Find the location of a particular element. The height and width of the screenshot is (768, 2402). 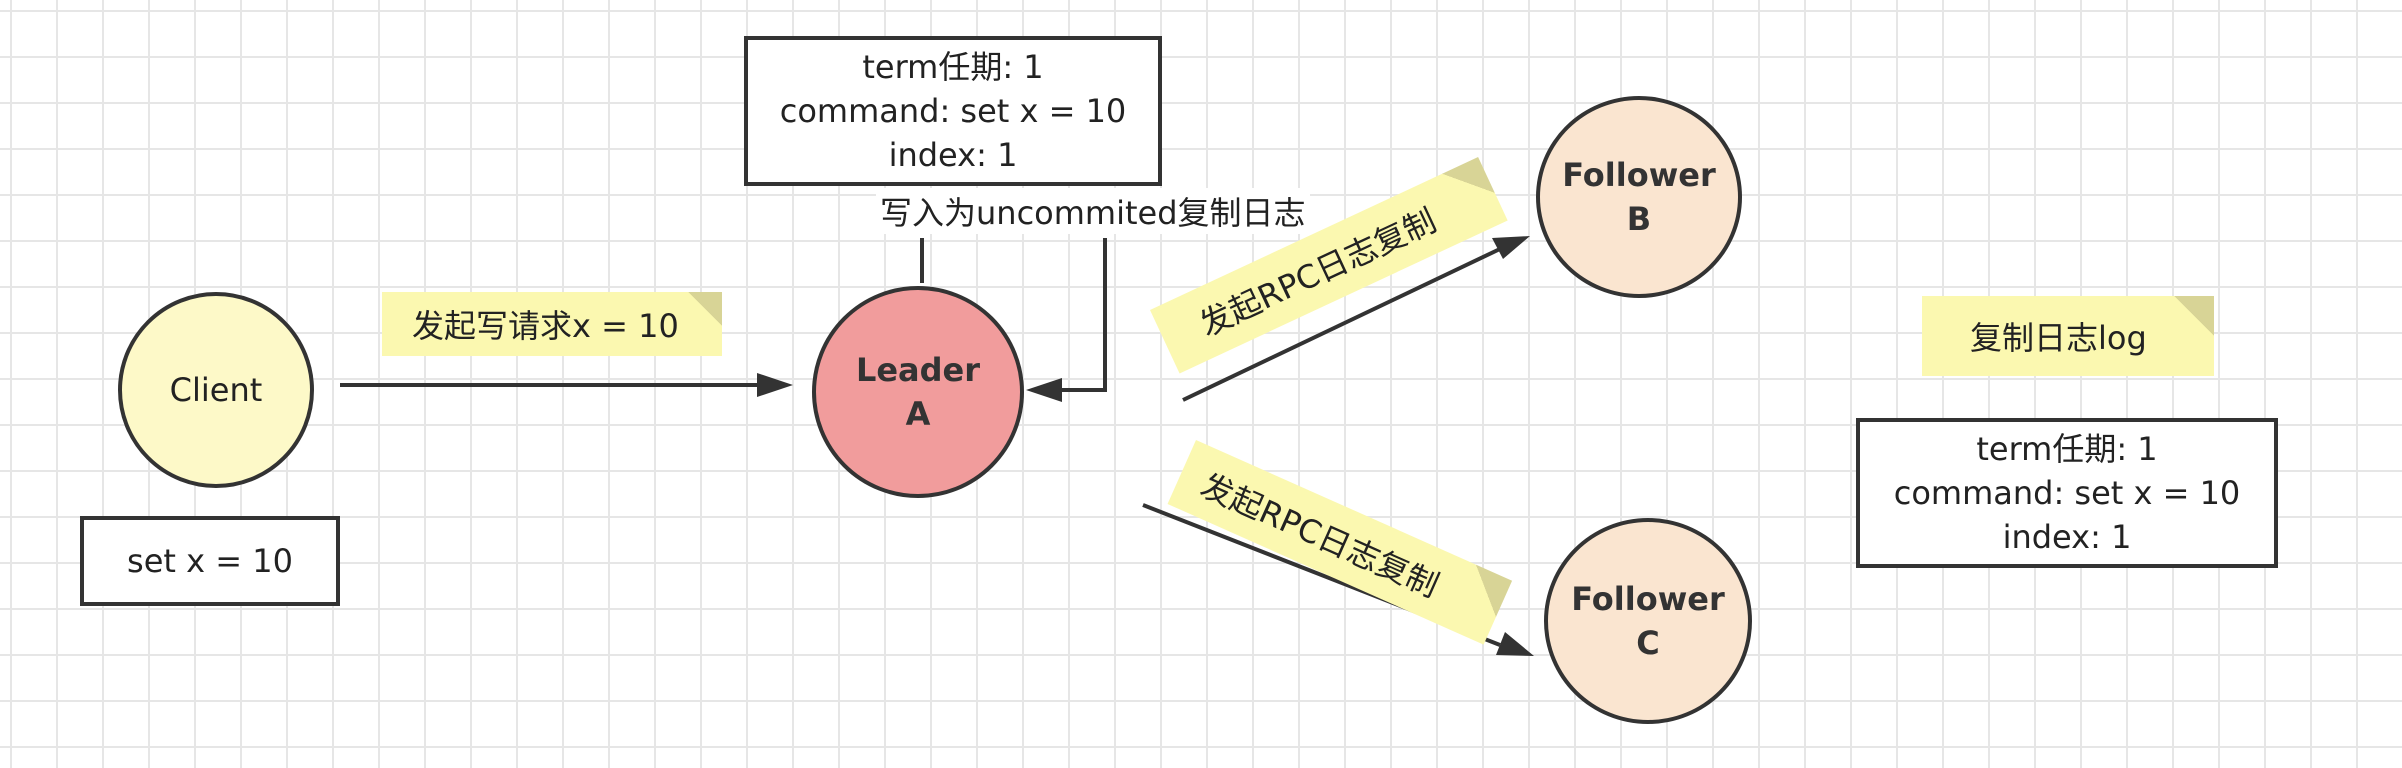

client-to-leader-arrowhead is located at coordinates (775, 385).